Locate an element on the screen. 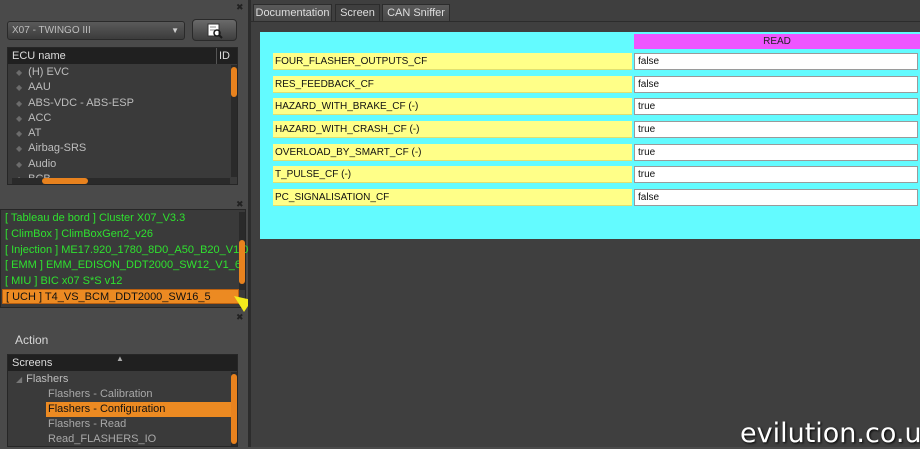 The height and width of the screenshot is (449, 920). vehicle-select: X07 - TWINGO III ▼ is located at coordinates (96, 30).